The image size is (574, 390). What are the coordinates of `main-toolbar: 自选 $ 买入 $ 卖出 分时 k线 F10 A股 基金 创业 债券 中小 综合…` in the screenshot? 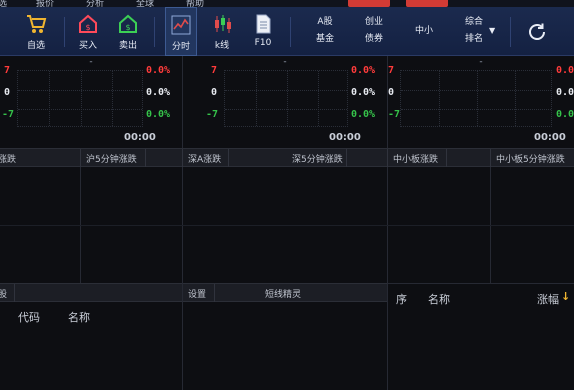 It's located at (287, 31).